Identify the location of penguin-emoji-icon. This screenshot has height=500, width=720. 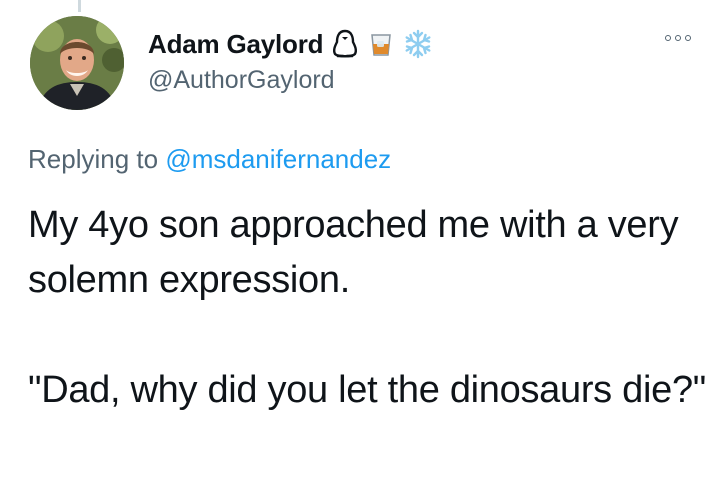
(345, 44).